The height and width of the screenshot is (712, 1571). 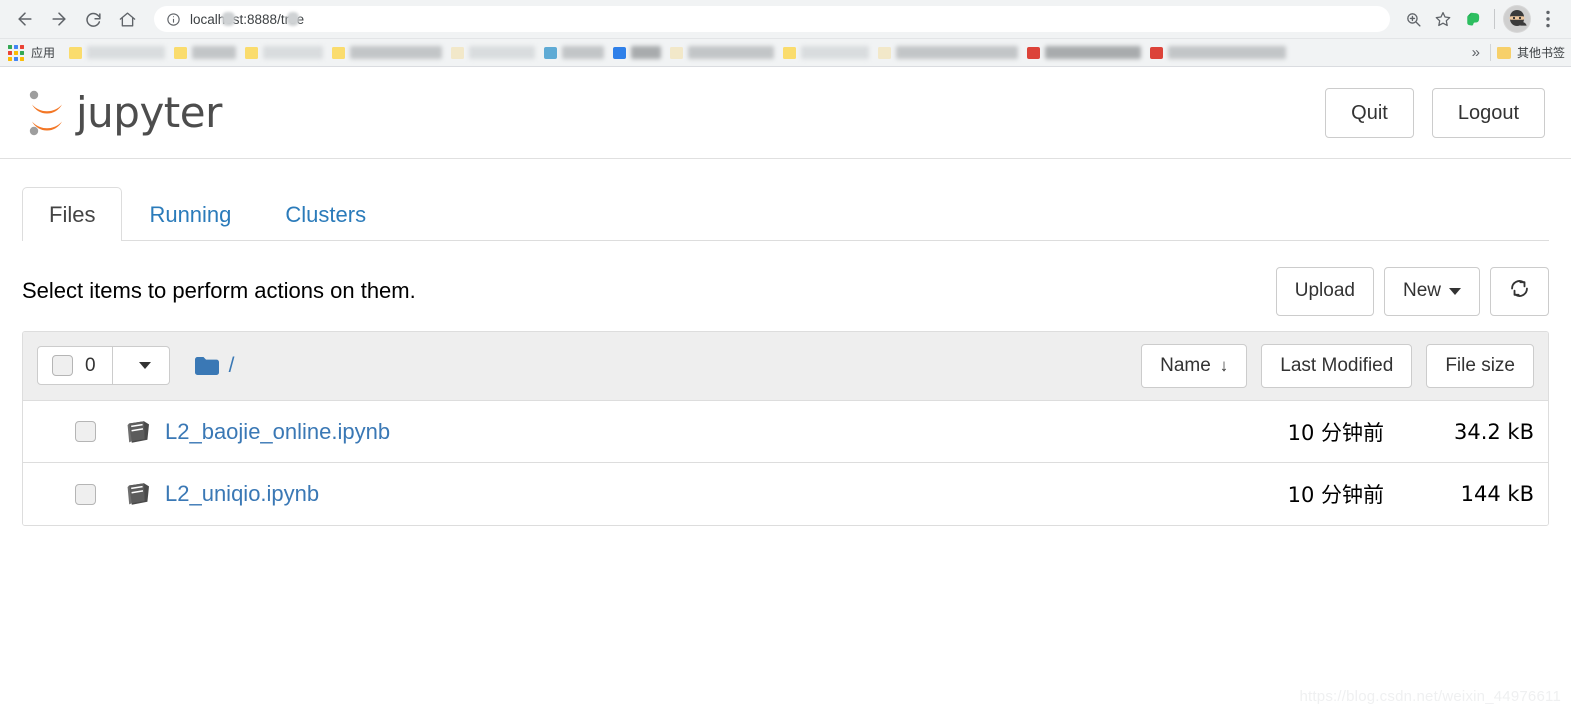 I want to click on new-dropdown-button: New, so click(x=1431, y=291).